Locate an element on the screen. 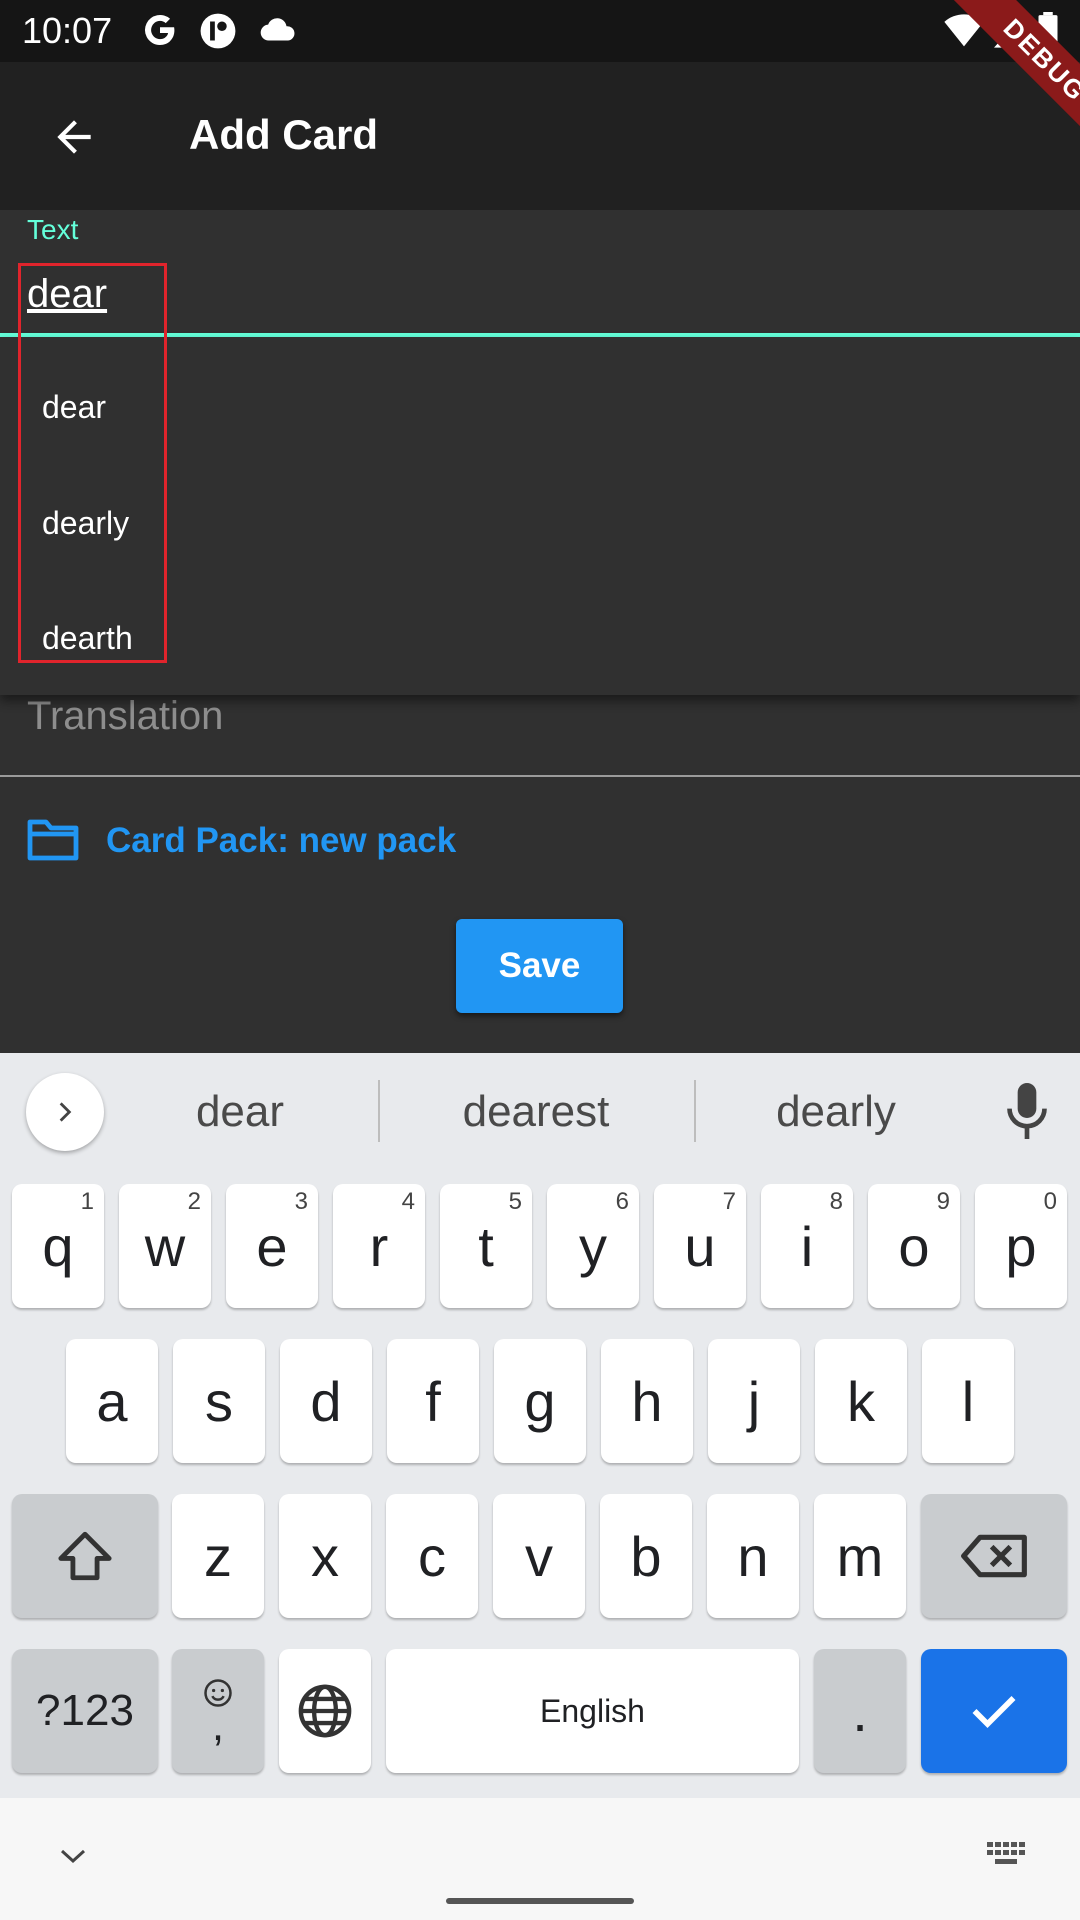  backspace-key is located at coordinates (994, 1556).